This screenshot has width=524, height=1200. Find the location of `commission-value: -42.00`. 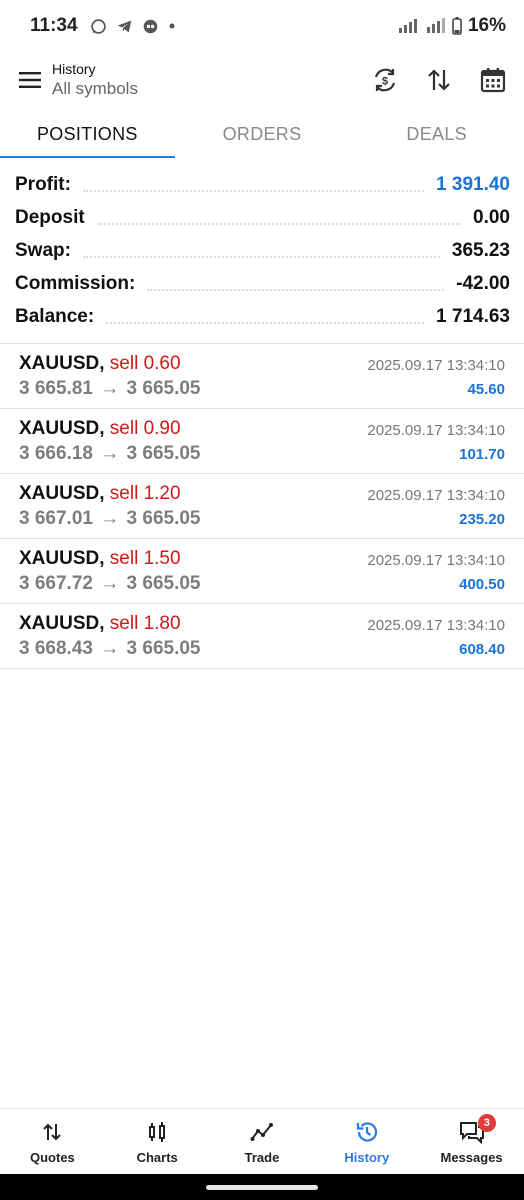

commission-value: -42.00 is located at coordinates (483, 283).